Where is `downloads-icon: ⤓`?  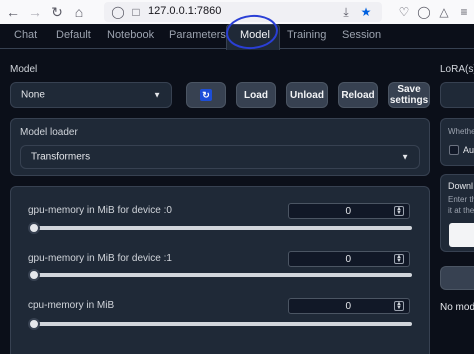 downloads-icon: ⤓ is located at coordinates (346, 12).